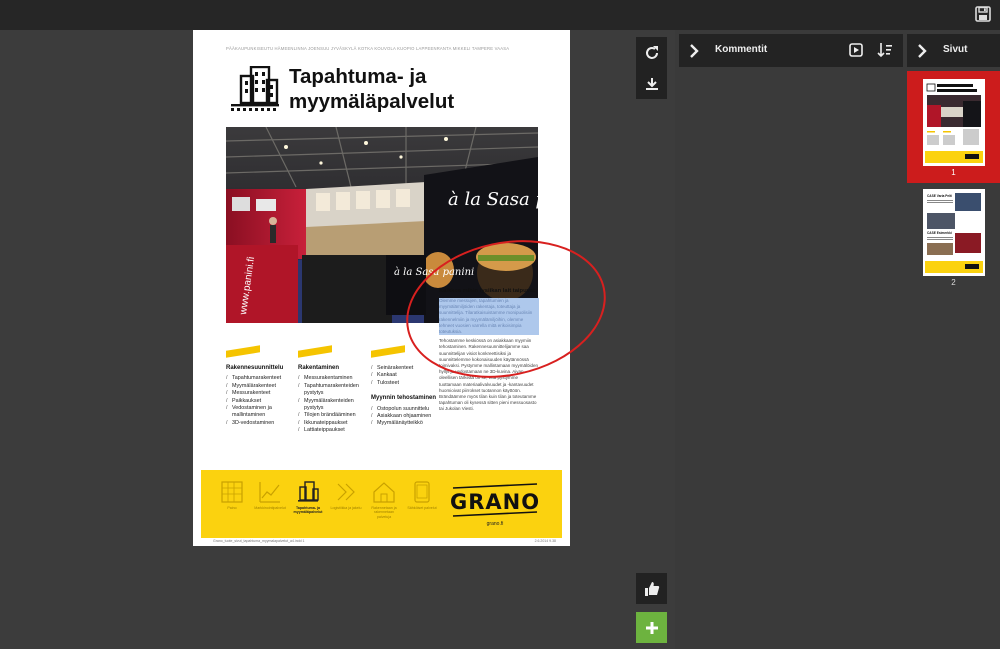 The height and width of the screenshot is (649, 1000). Describe the element at coordinates (346, 492) in the screenshot. I see `arrows-icon` at that location.